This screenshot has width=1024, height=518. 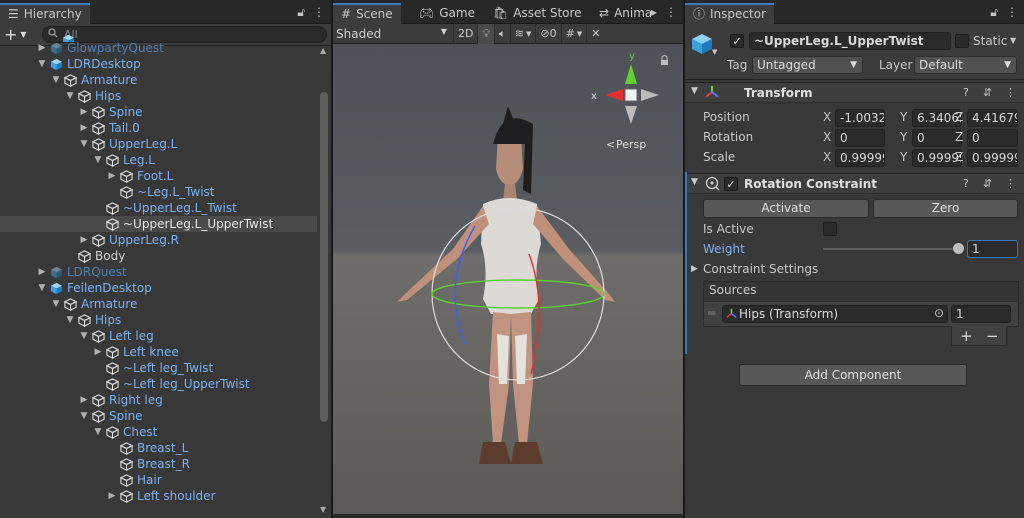 What do you see at coordinates (158, 400) in the screenshot?
I see `tree-row: ▶ Right leg` at bounding box center [158, 400].